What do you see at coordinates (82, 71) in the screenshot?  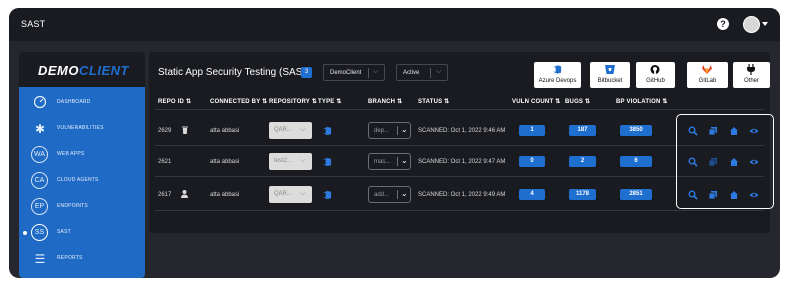 I see `logo: DEMOCLIENT` at bounding box center [82, 71].